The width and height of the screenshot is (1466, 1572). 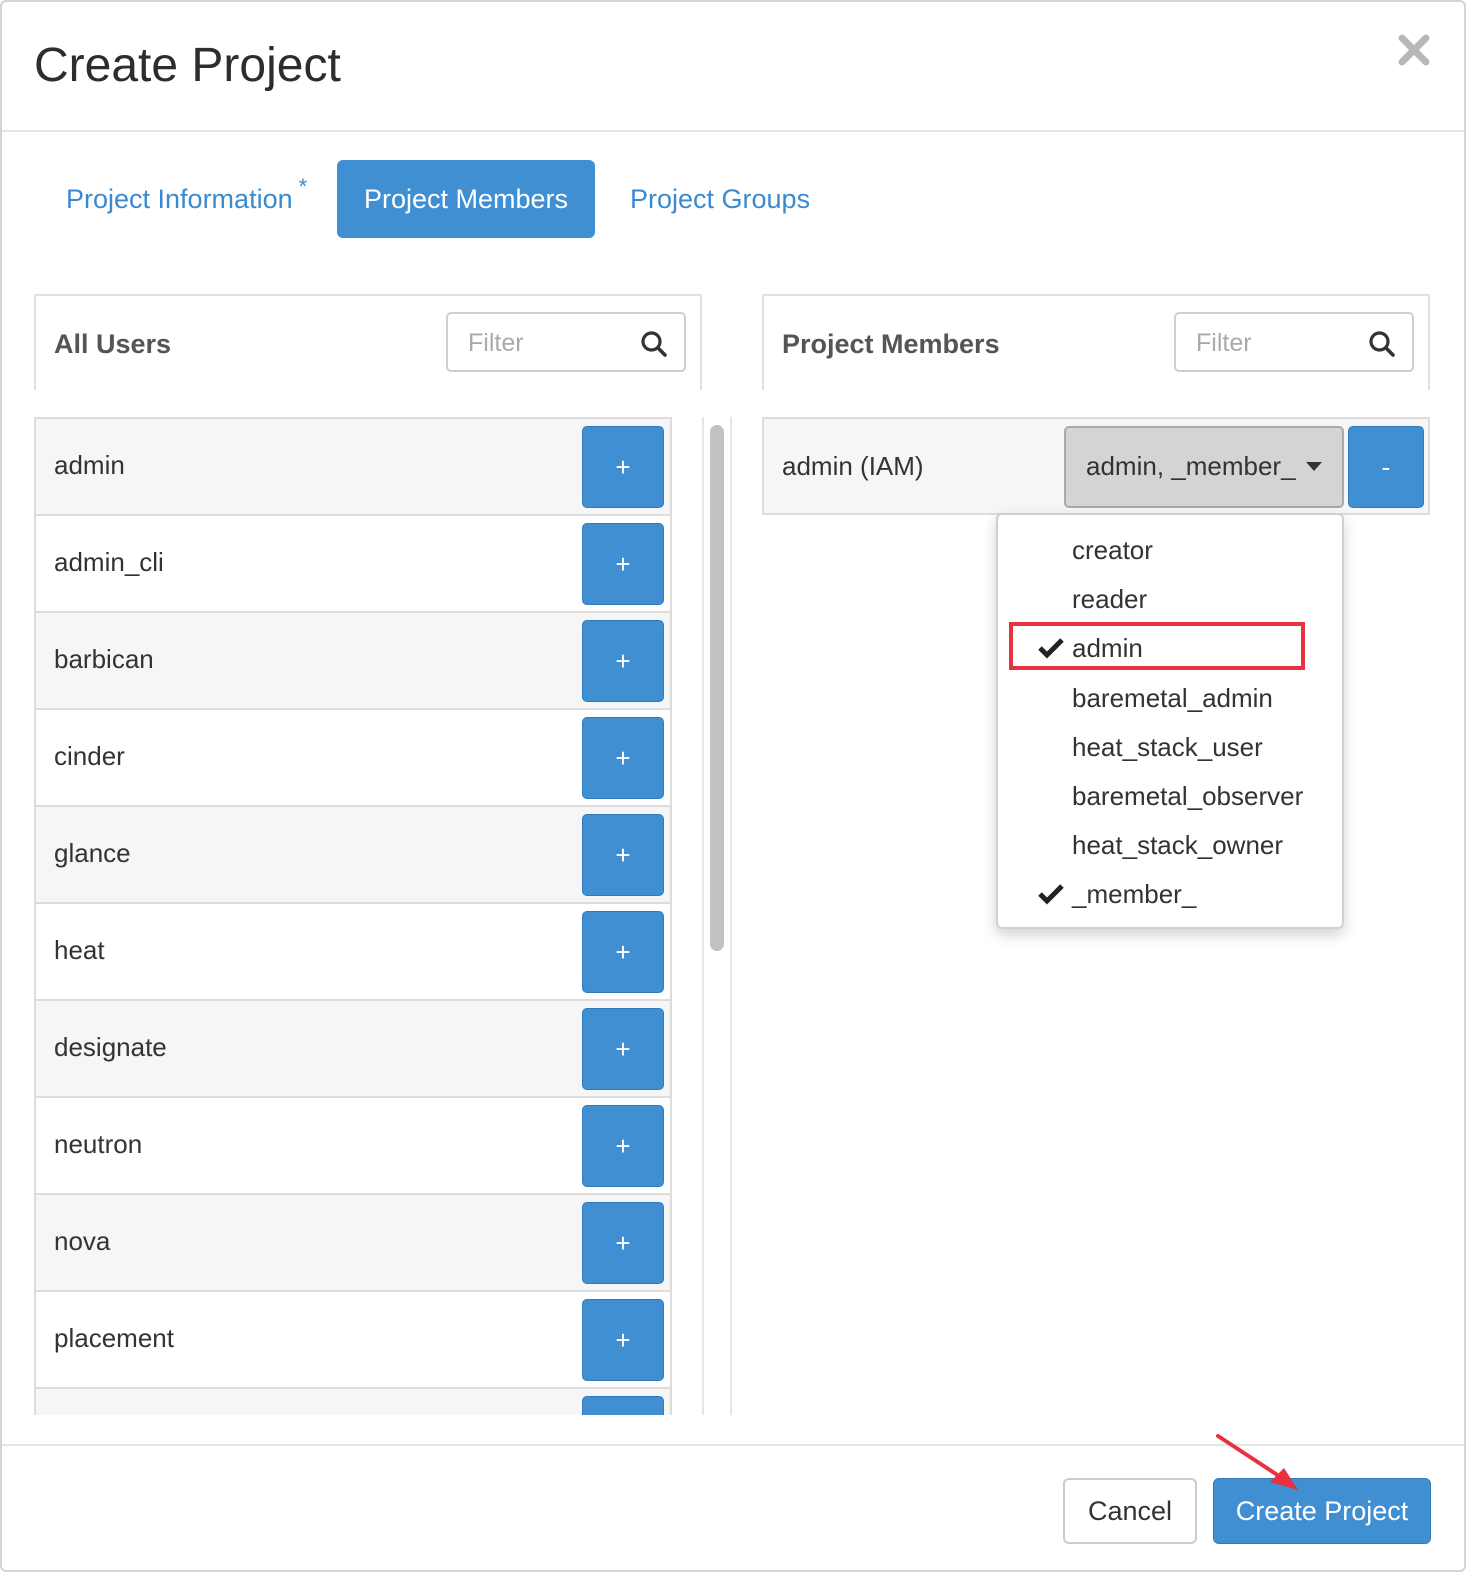 I want to click on user-row: admin_cli +, so click(x=353, y=562).